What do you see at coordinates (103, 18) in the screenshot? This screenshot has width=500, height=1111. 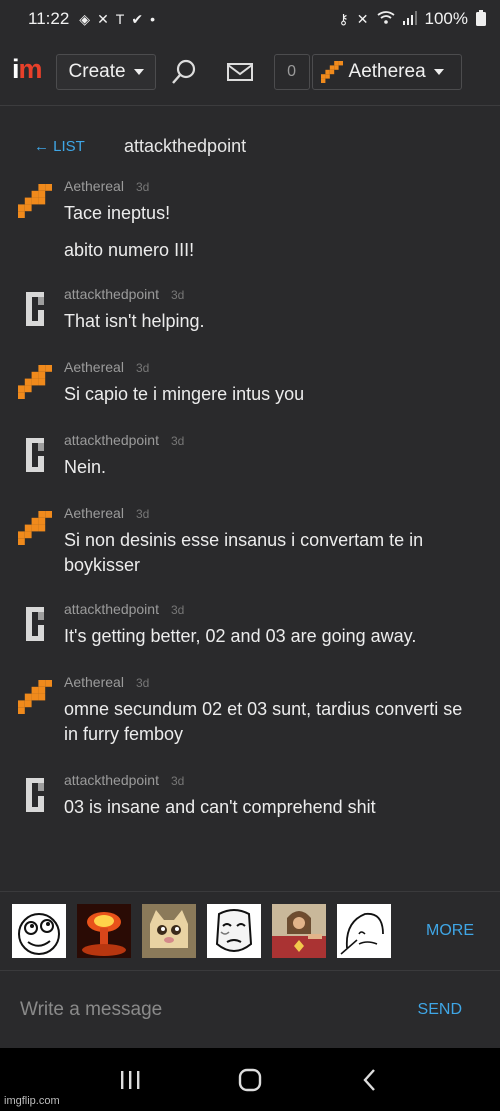 I see `app-icon: ✕` at bounding box center [103, 18].